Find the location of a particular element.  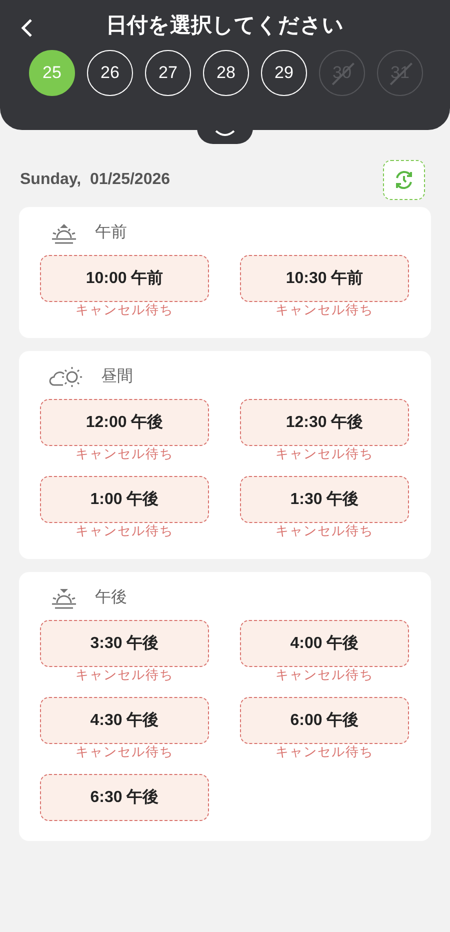

period-label: 午前 is located at coordinates (111, 233).